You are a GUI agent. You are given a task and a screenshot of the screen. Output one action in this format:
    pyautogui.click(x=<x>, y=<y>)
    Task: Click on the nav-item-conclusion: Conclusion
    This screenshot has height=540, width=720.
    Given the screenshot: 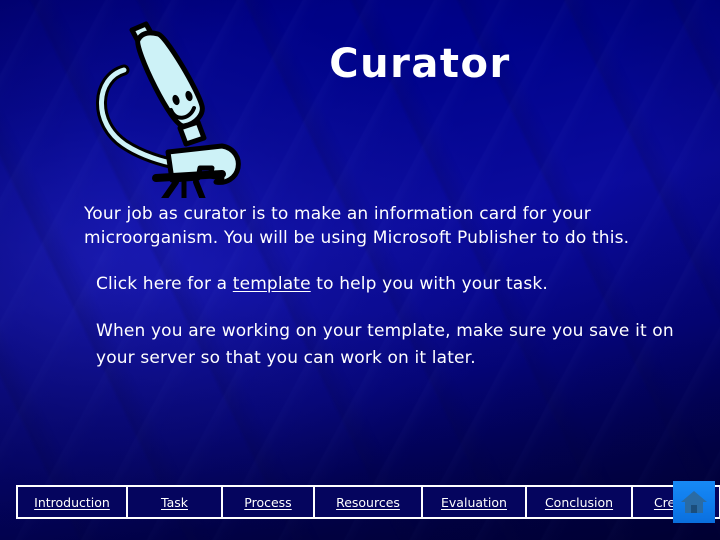 What is the action you would take?
    pyautogui.click(x=580, y=502)
    